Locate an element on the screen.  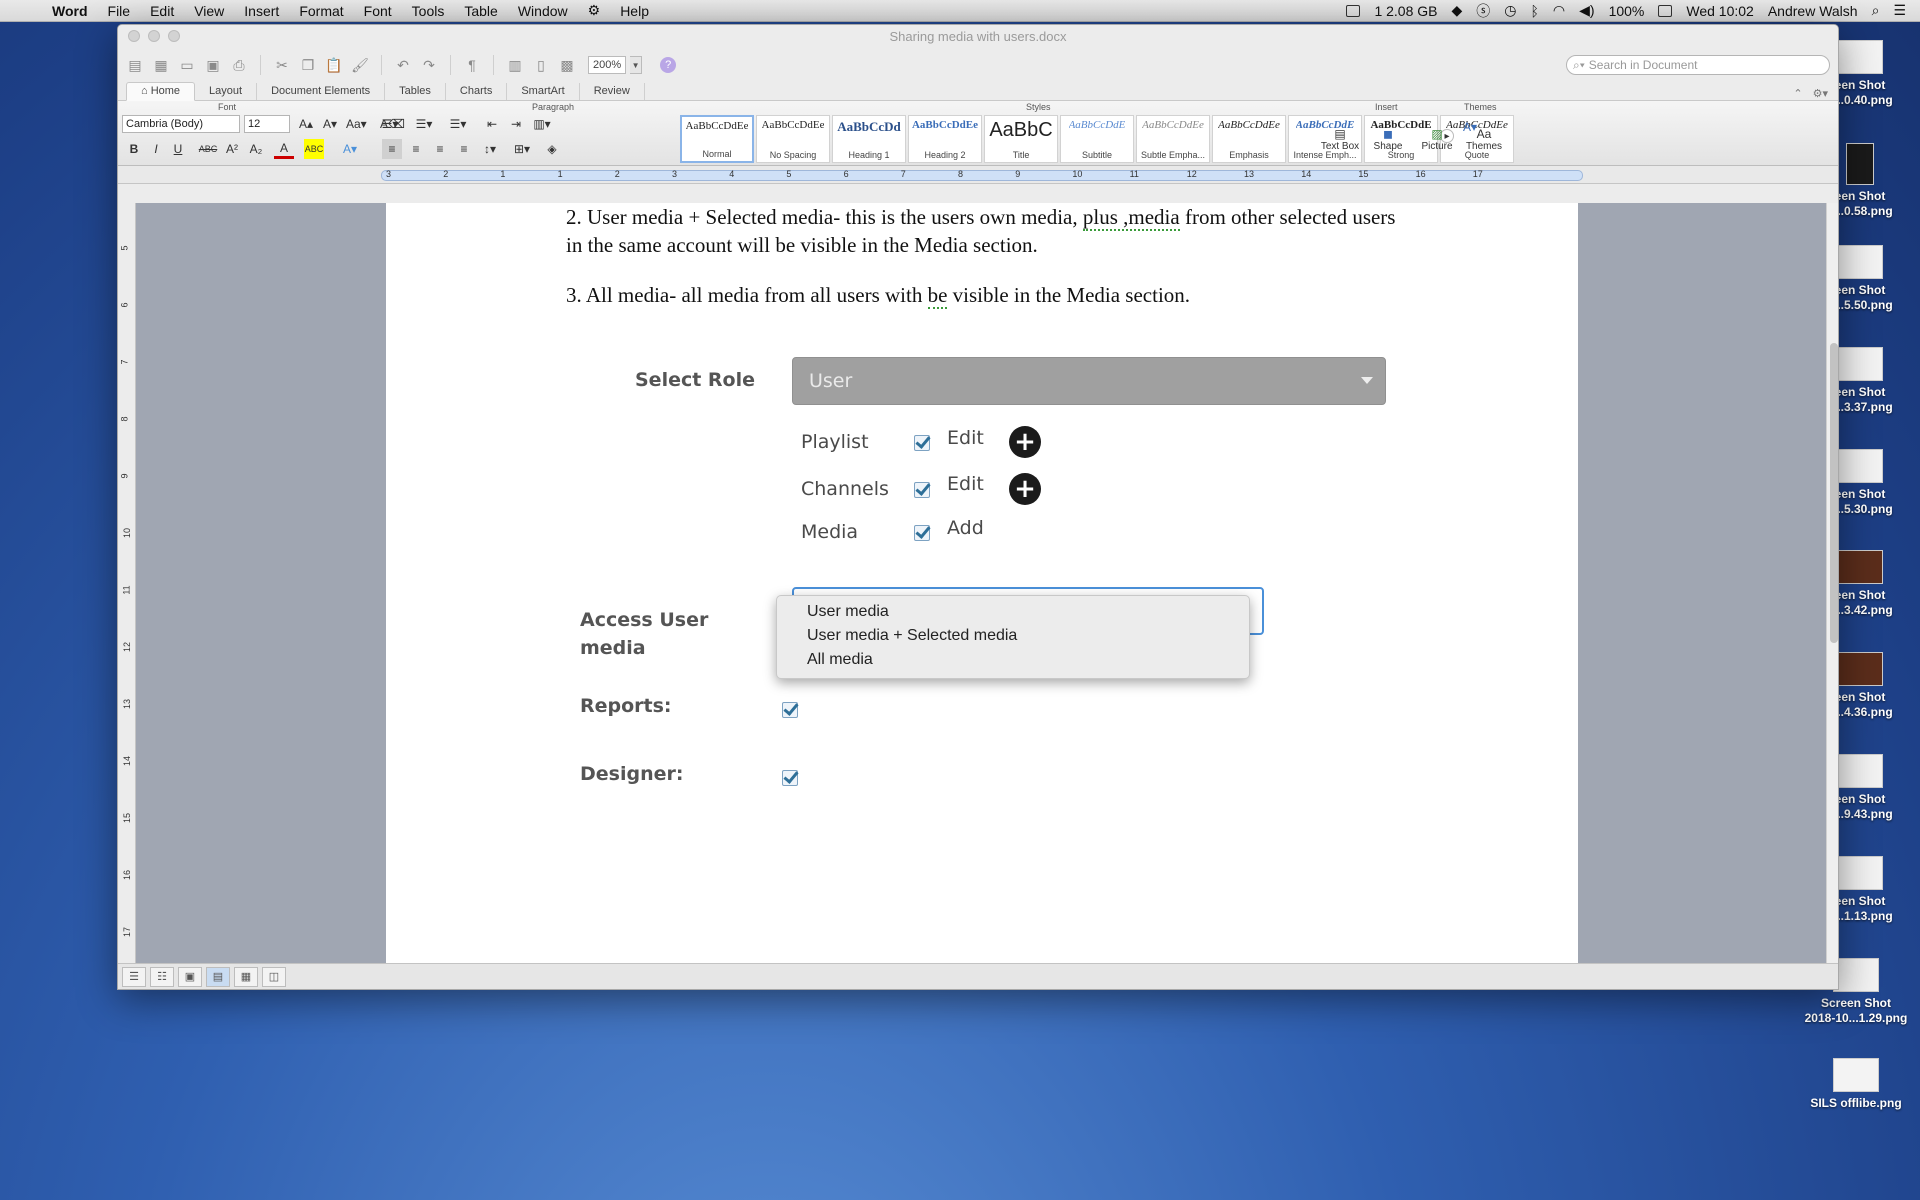
text-box-button: ▤ Text Box is located at coordinates (1340, 139).